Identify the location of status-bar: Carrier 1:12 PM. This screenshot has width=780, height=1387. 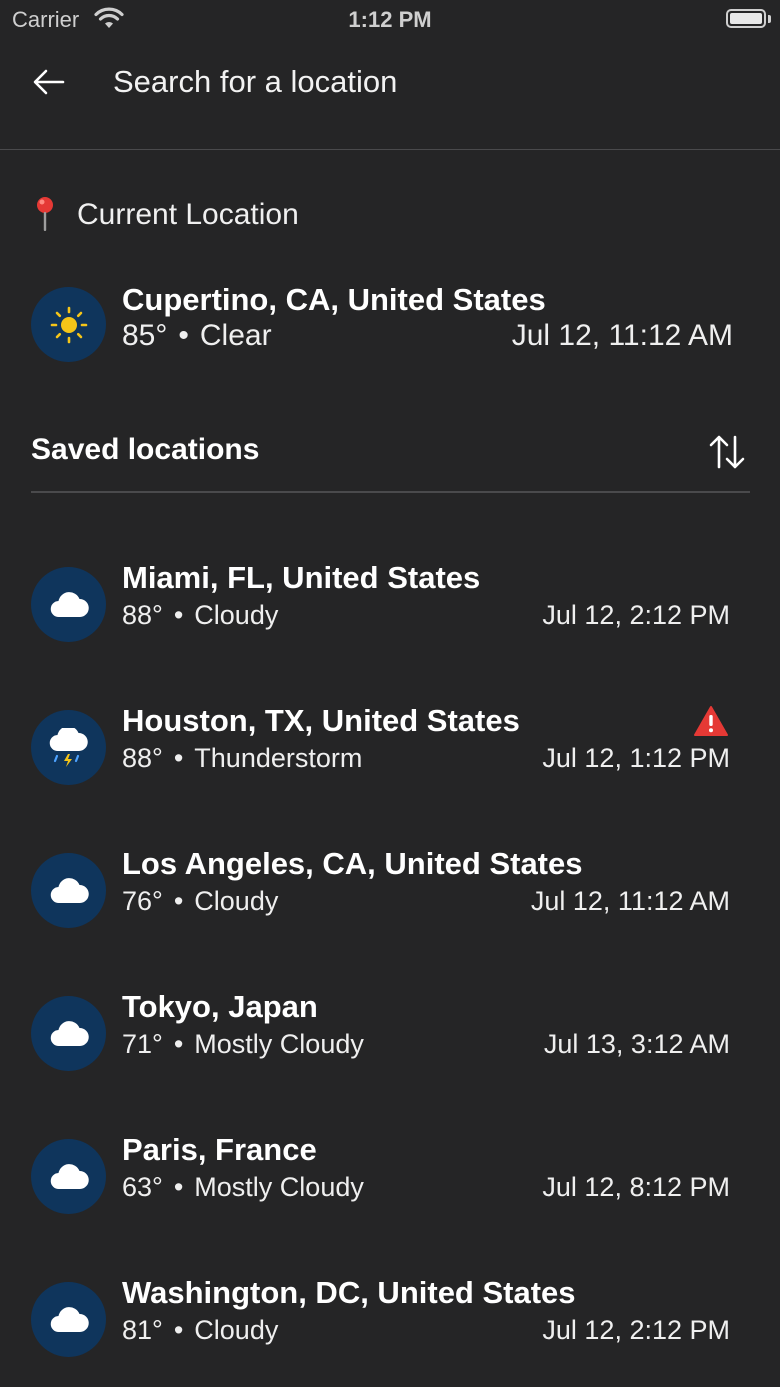
(390, 20).